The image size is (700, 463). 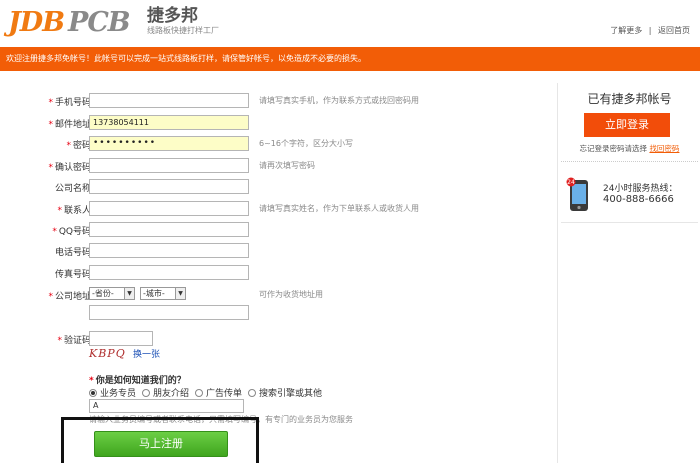 What do you see at coordinates (121, 338) in the screenshot?
I see `verify-input` at bounding box center [121, 338].